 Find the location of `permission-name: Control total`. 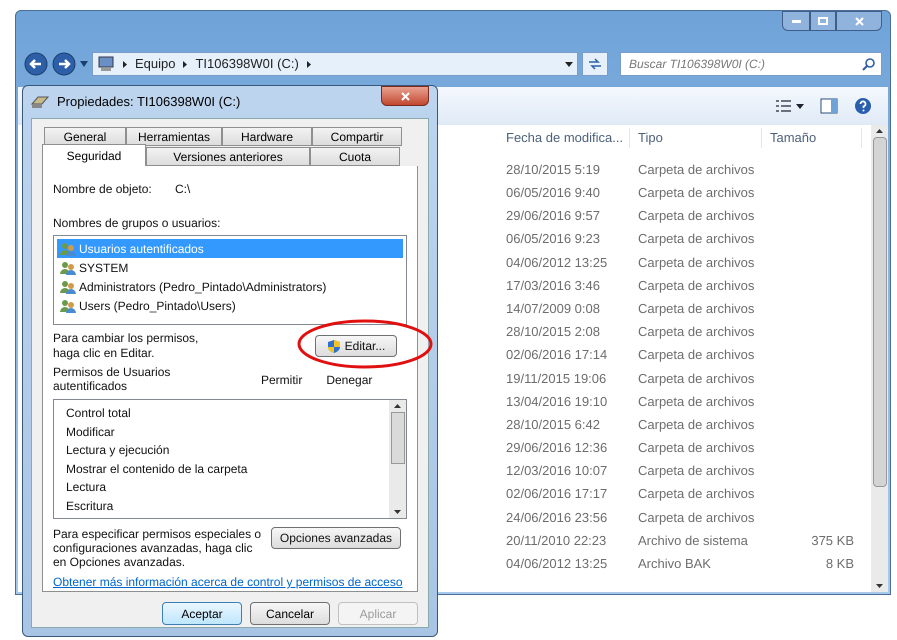

permission-name: Control total is located at coordinates (99, 413).